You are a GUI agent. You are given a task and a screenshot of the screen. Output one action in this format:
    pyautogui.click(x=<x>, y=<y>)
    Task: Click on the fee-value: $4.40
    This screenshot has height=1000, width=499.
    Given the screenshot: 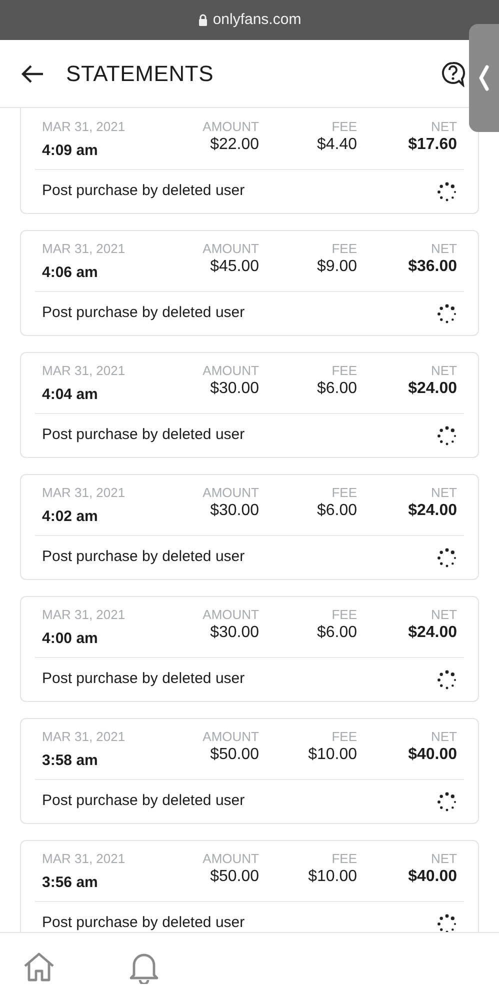 What is the action you would take?
    pyautogui.click(x=336, y=145)
    